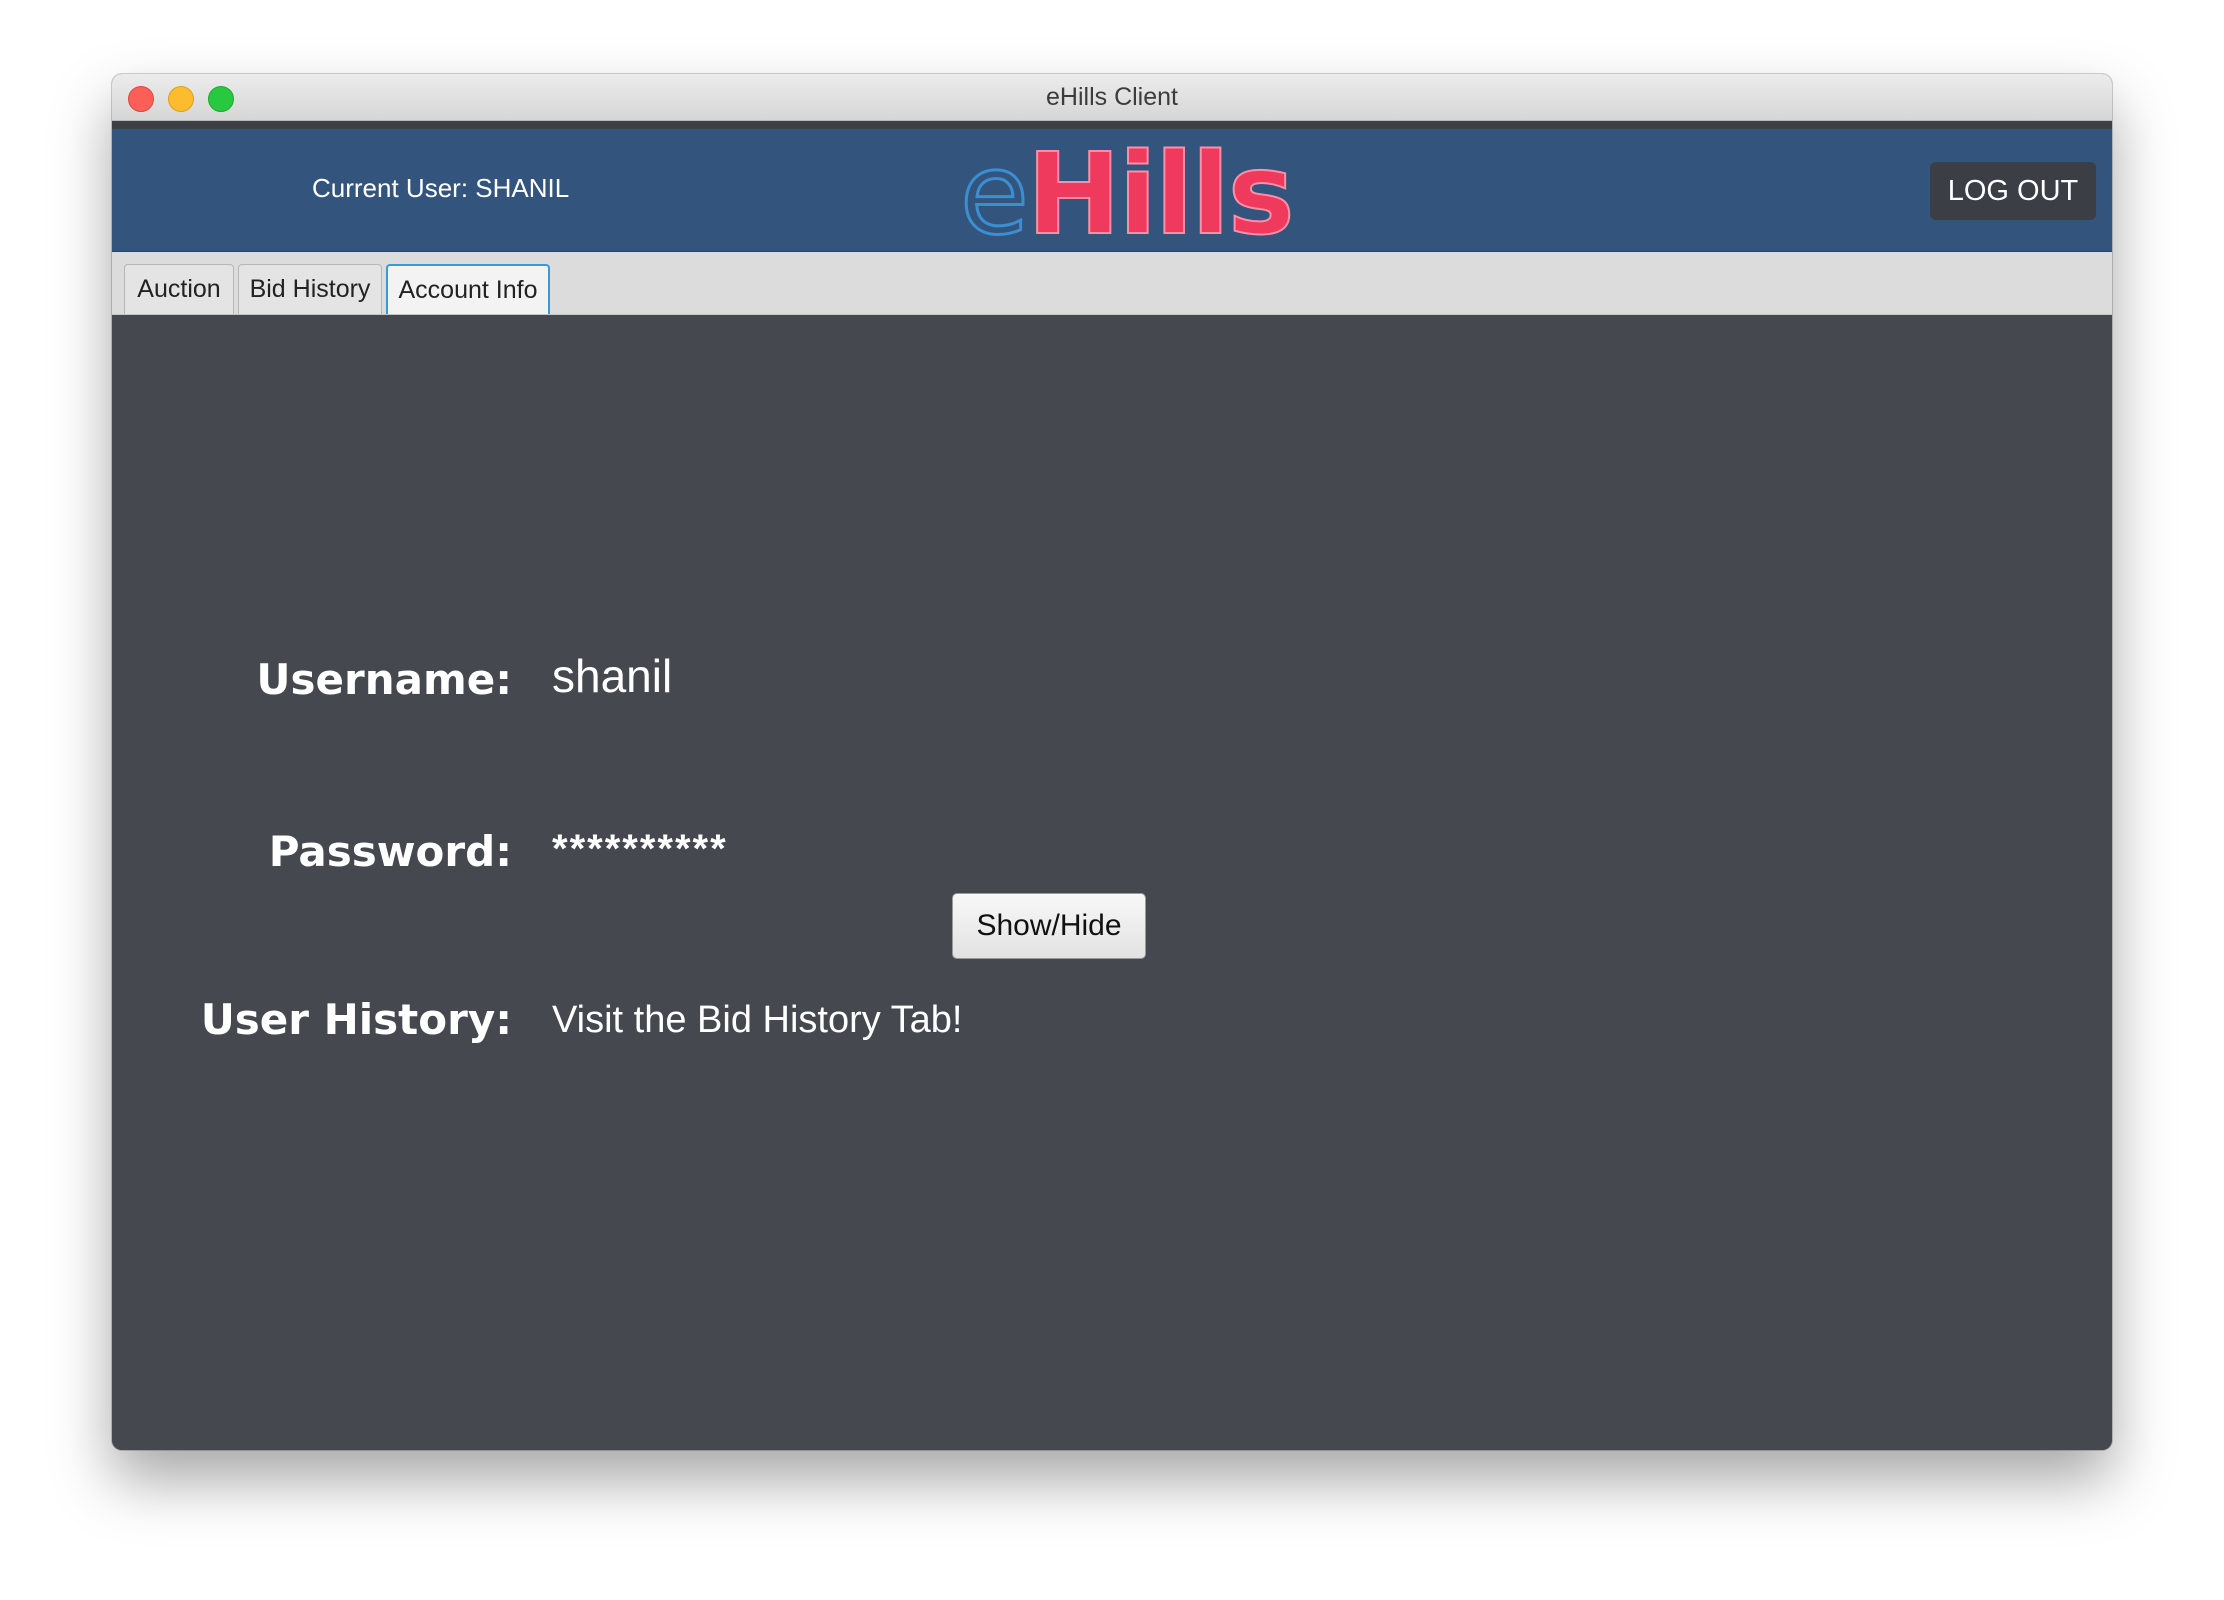 The image size is (2224, 1600). What do you see at coordinates (384, 679) in the screenshot?
I see `username-label: Username:` at bounding box center [384, 679].